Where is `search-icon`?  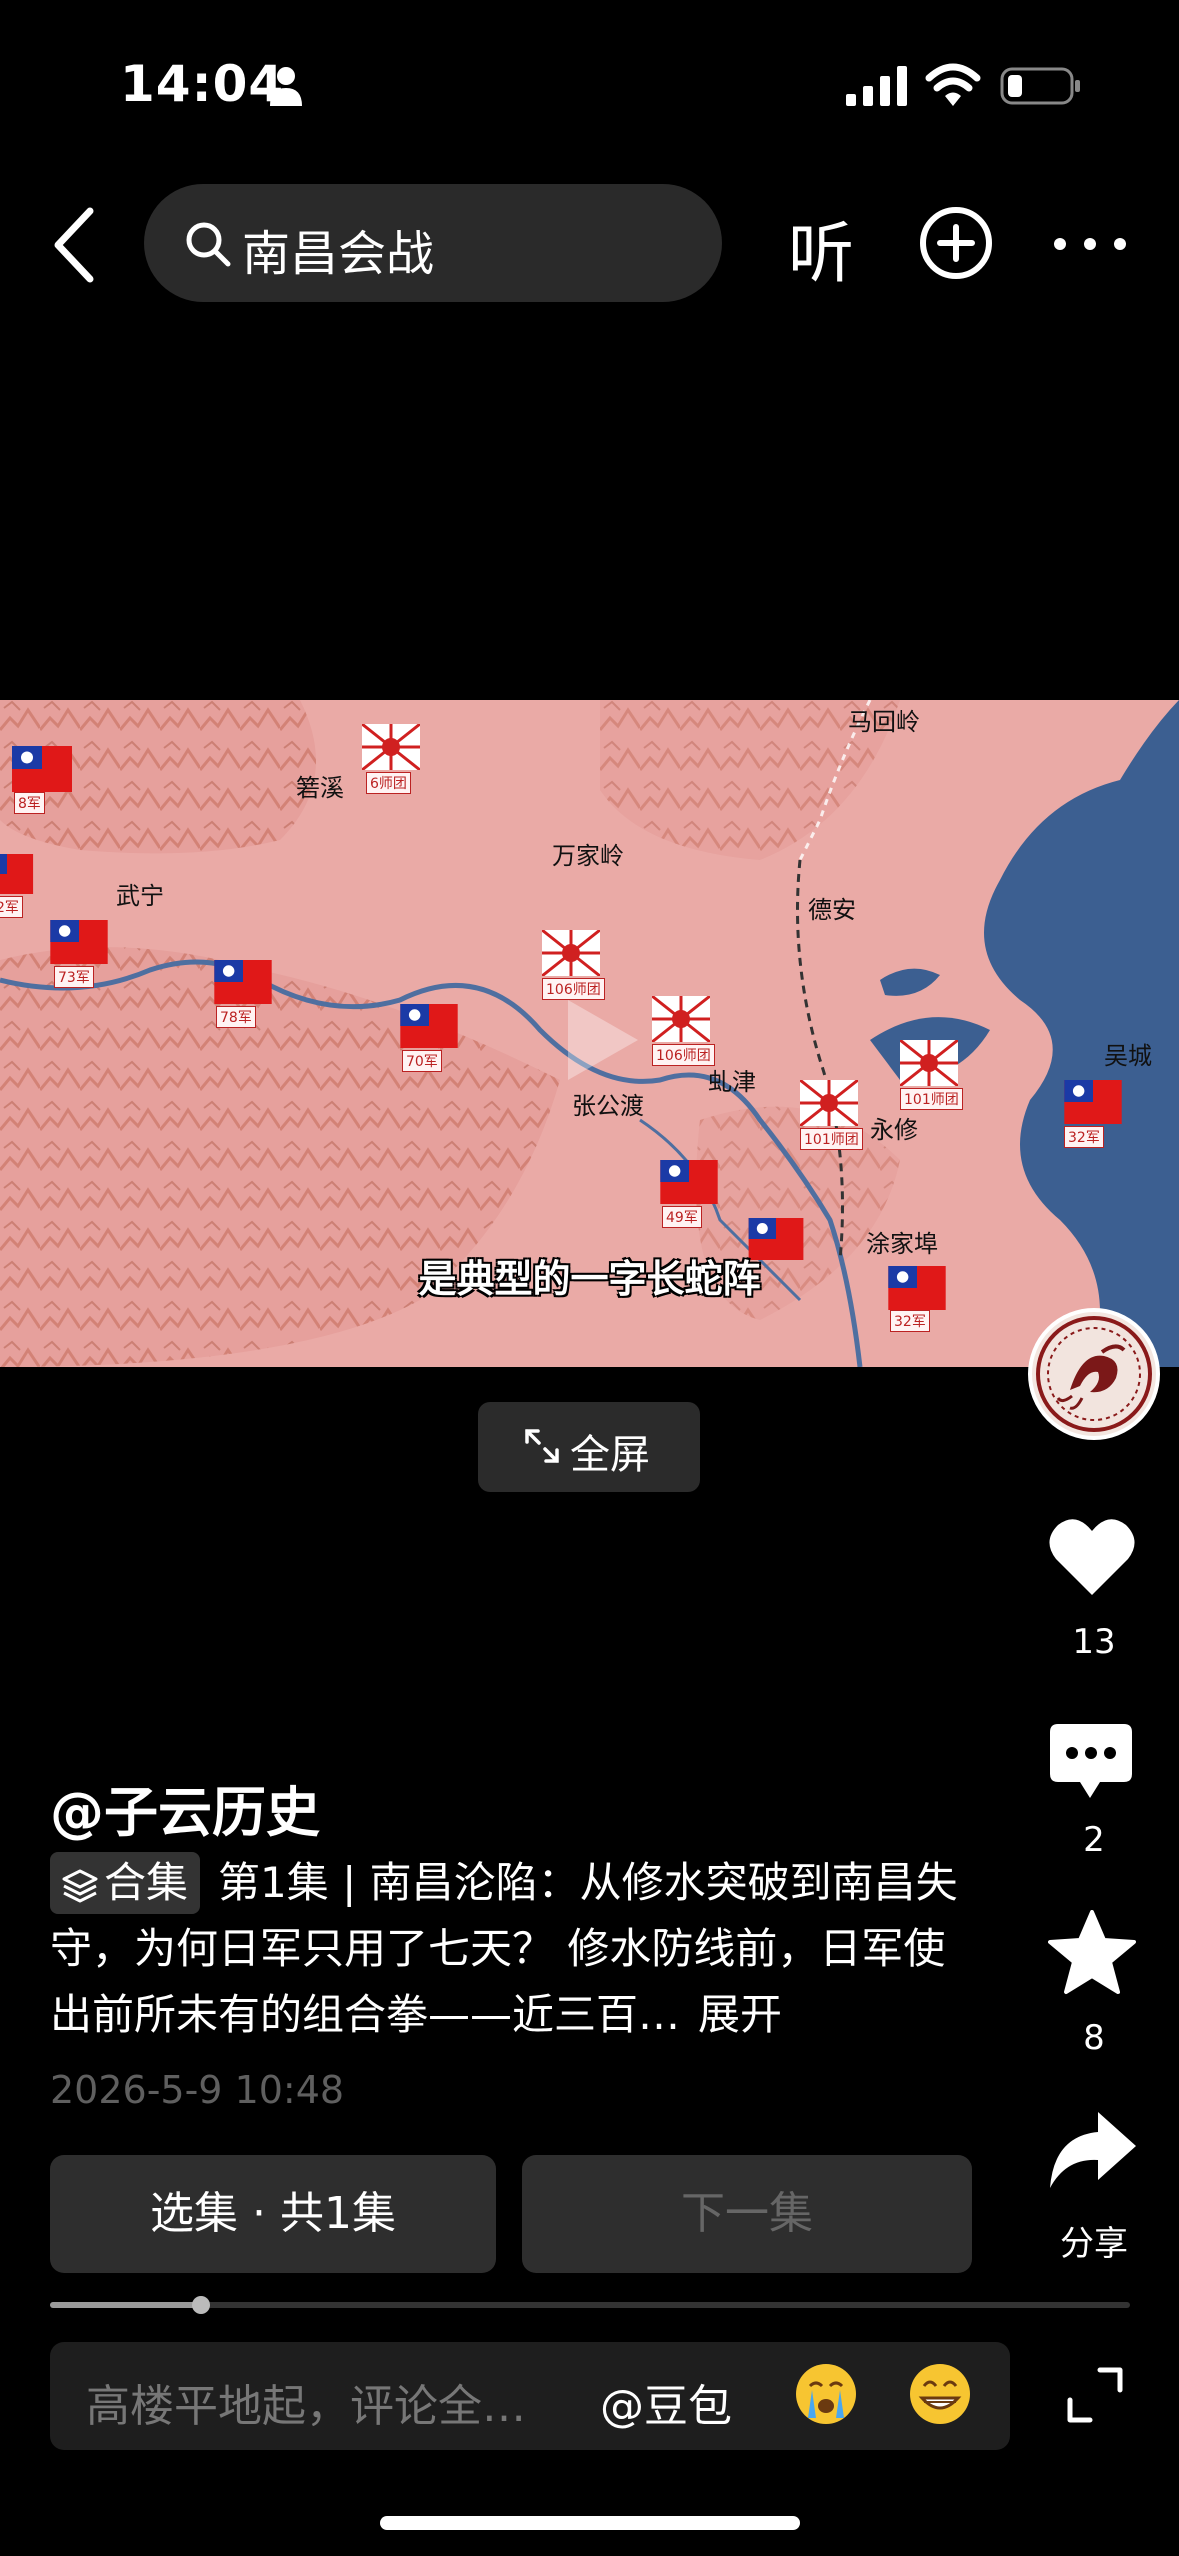 search-icon is located at coordinates (208, 244).